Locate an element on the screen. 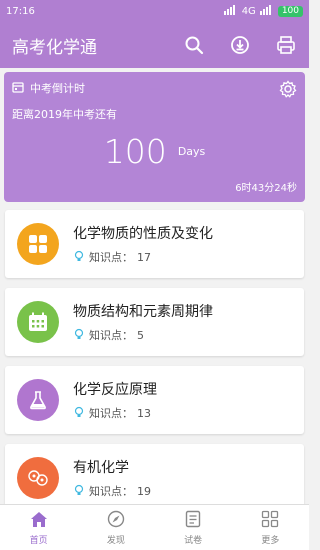 The width and height of the screenshot is (320, 550). status-indicators: 4G 100 is located at coordinates (263, 11).